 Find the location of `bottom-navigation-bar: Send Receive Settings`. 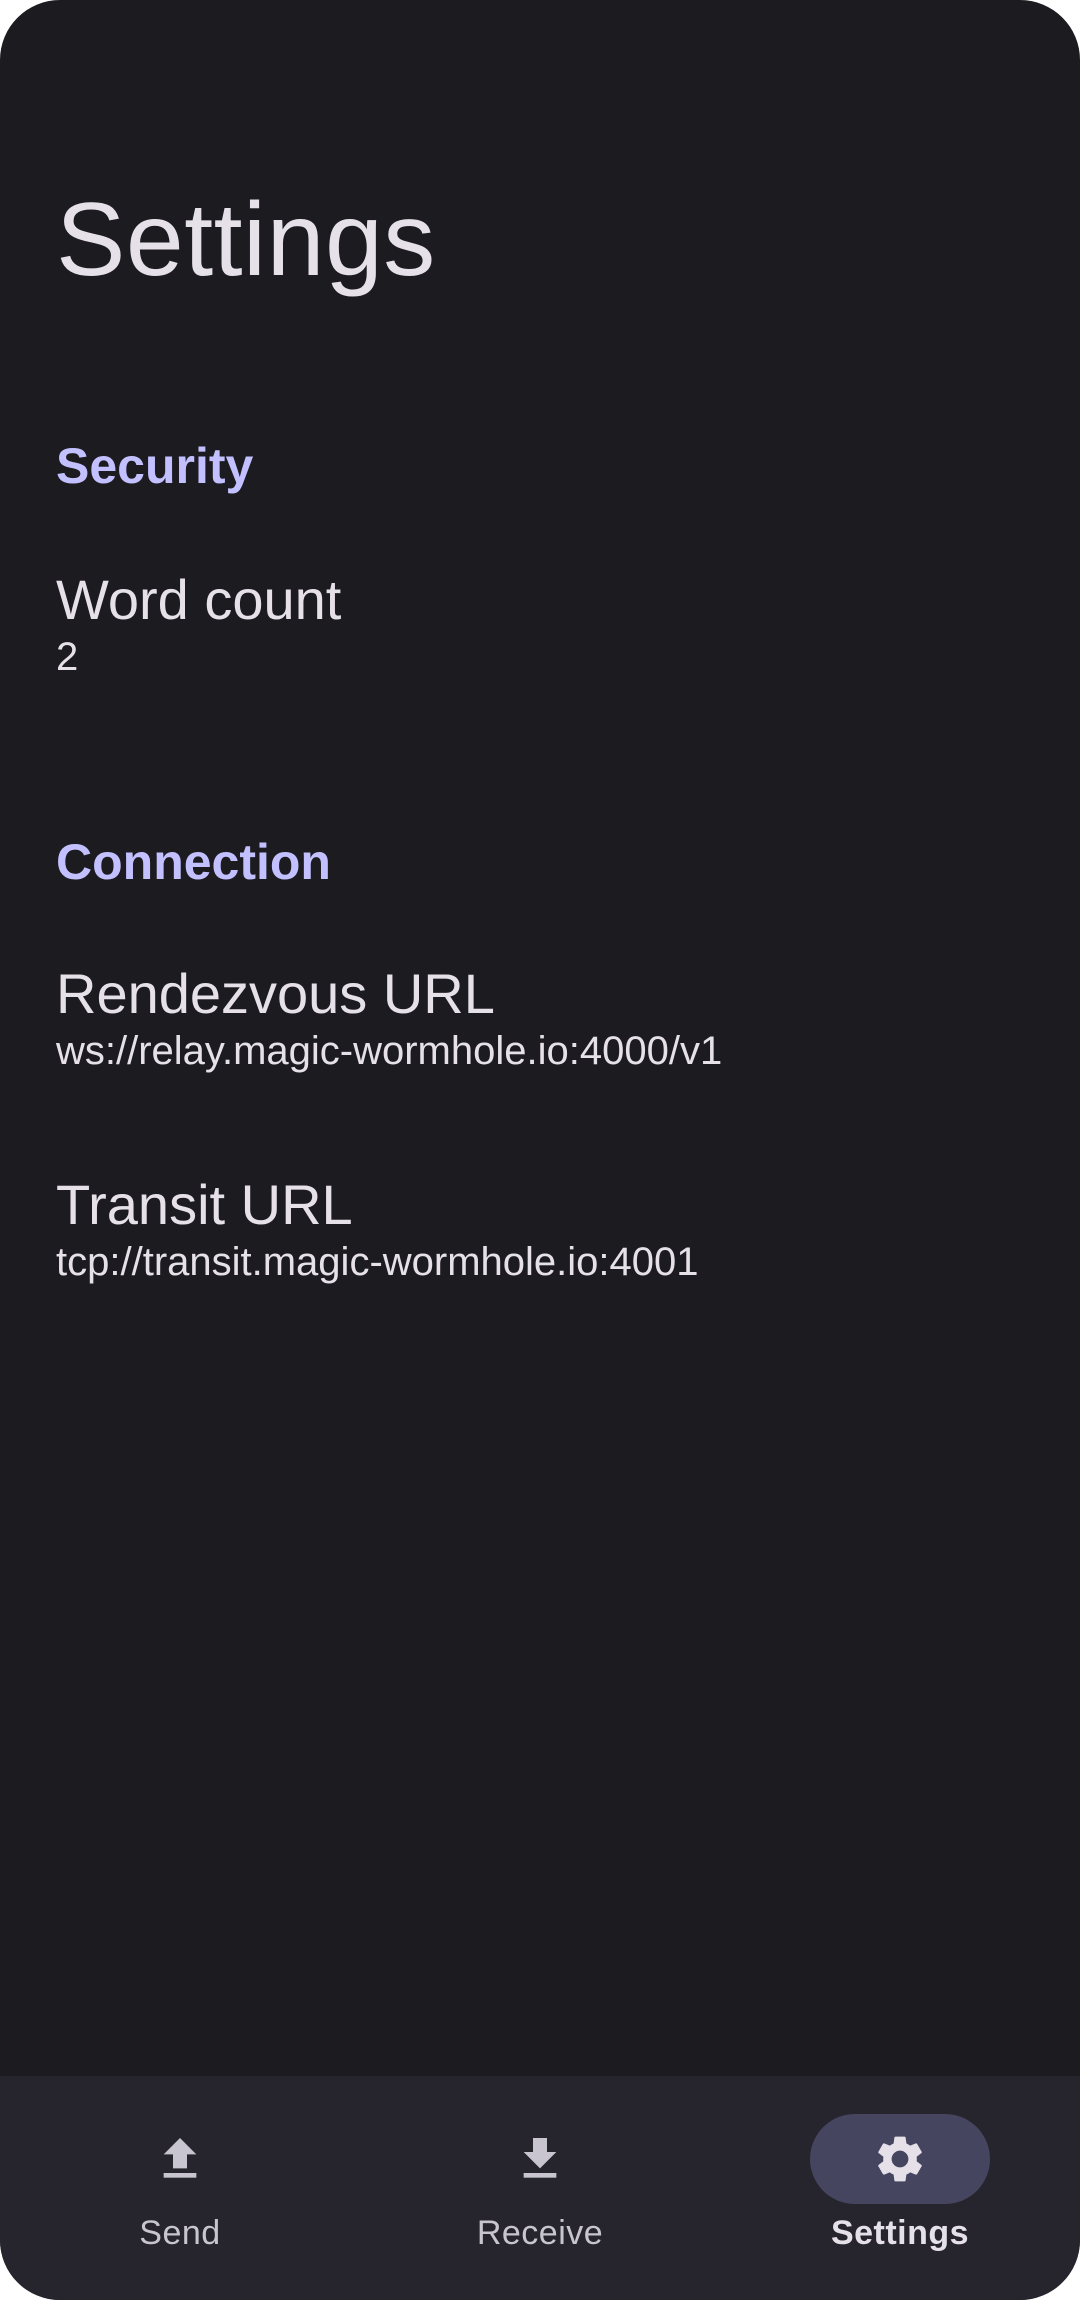

bottom-navigation-bar: Send Receive Settings is located at coordinates (540, 2188).